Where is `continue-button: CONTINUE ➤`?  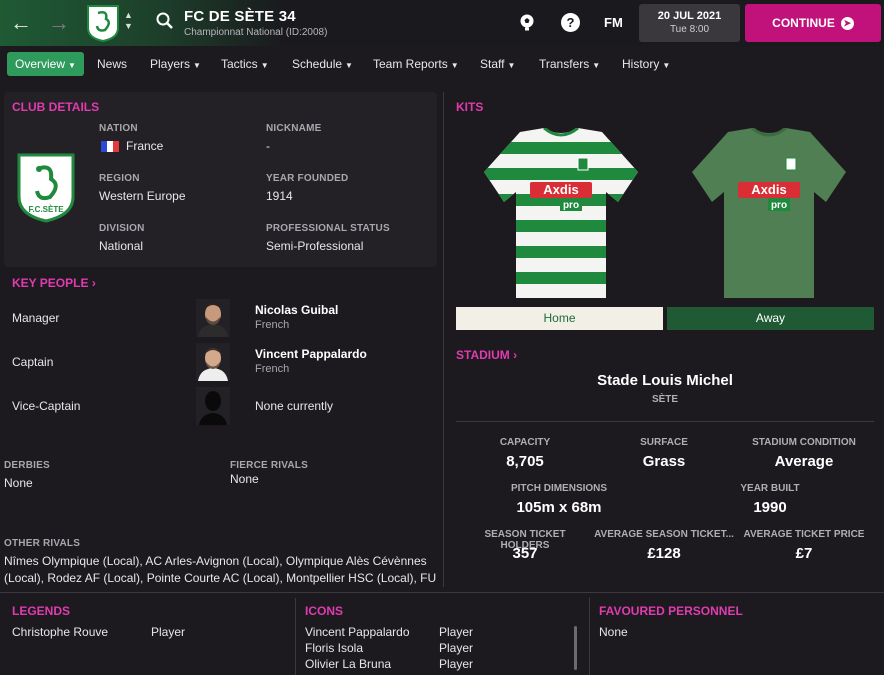
continue-button: CONTINUE ➤ is located at coordinates (813, 23).